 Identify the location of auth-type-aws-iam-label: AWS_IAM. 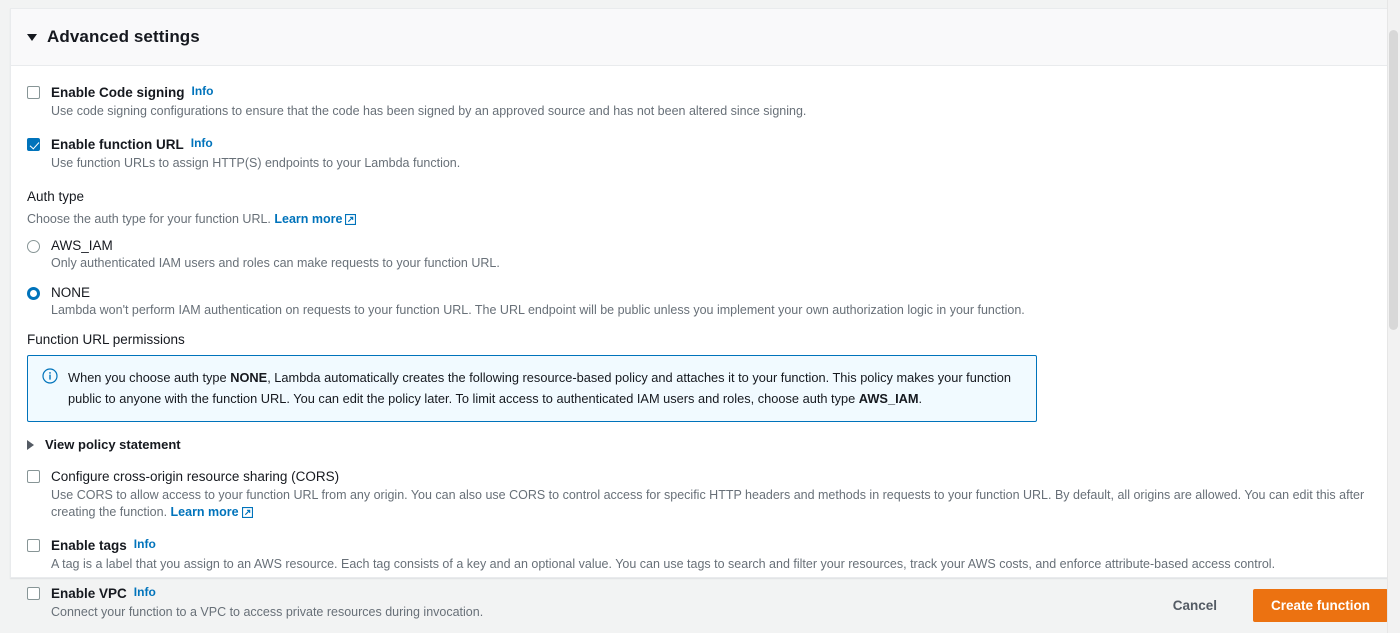
(82, 245).